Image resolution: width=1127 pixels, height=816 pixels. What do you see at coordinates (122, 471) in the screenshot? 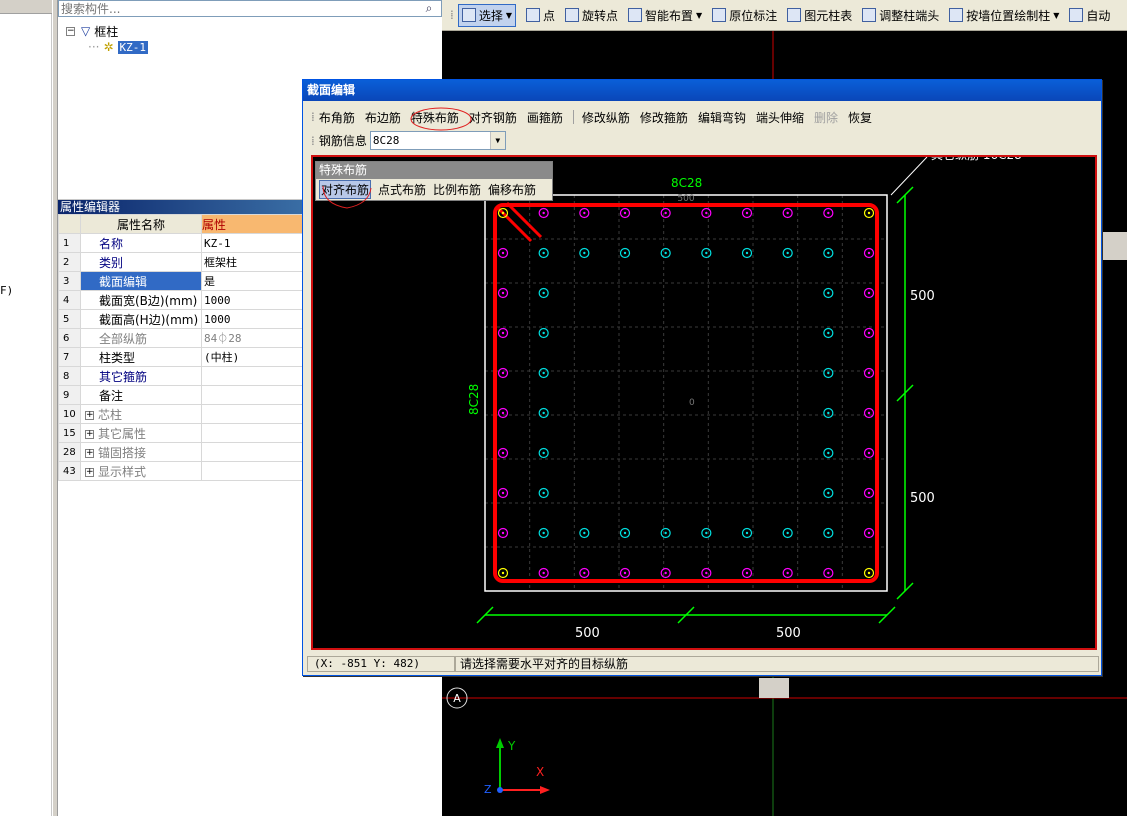
I see `property-name-text: 显示样式` at bounding box center [122, 471].